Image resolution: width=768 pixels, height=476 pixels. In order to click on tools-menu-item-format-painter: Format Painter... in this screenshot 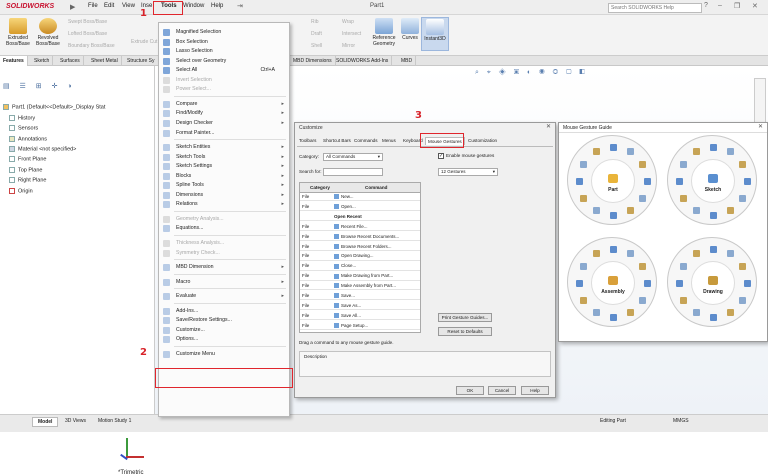, I will do `click(224, 133)`.